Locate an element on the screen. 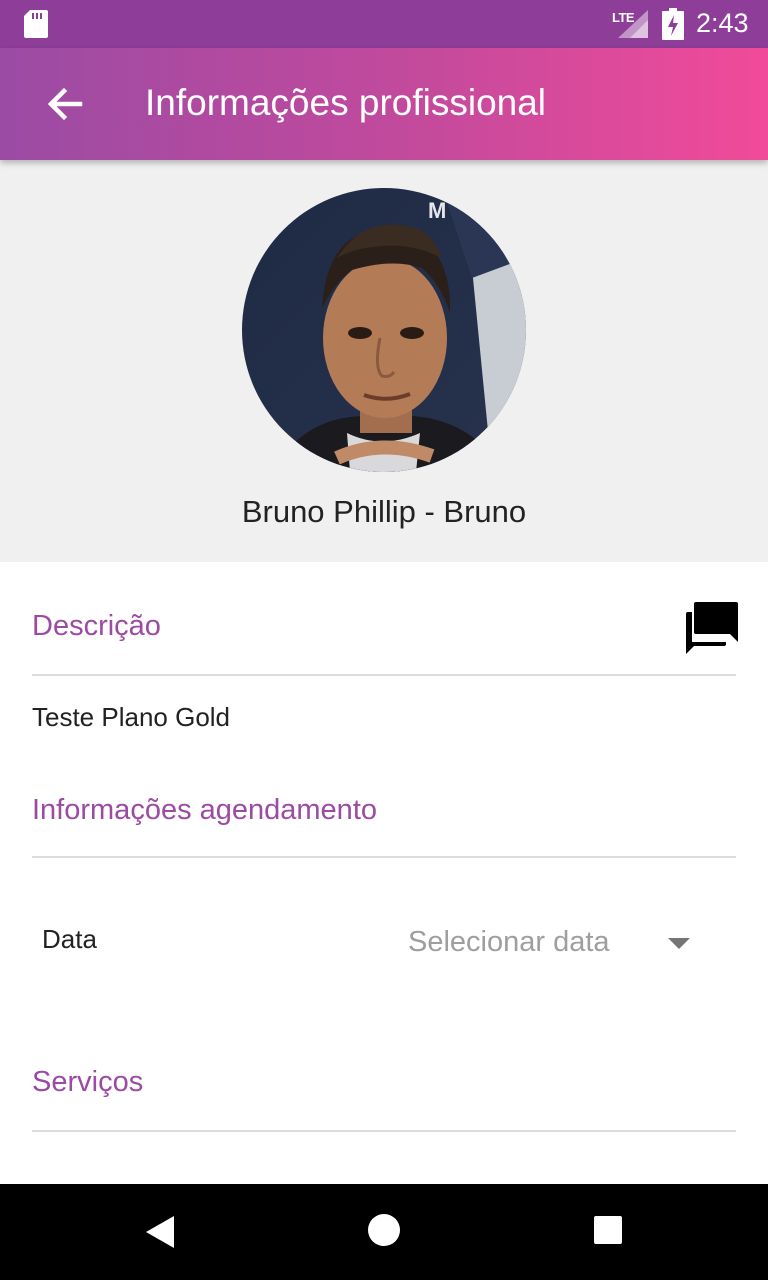 This screenshot has width=768, height=1280. app-bar: Informações profissional is located at coordinates (384, 104).